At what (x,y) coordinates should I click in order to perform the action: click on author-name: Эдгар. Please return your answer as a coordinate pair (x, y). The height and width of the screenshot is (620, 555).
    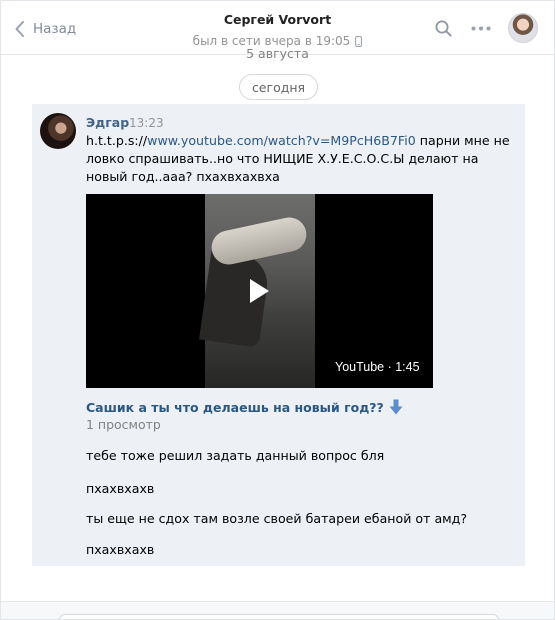
    Looking at the image, I should click on (107, 122).